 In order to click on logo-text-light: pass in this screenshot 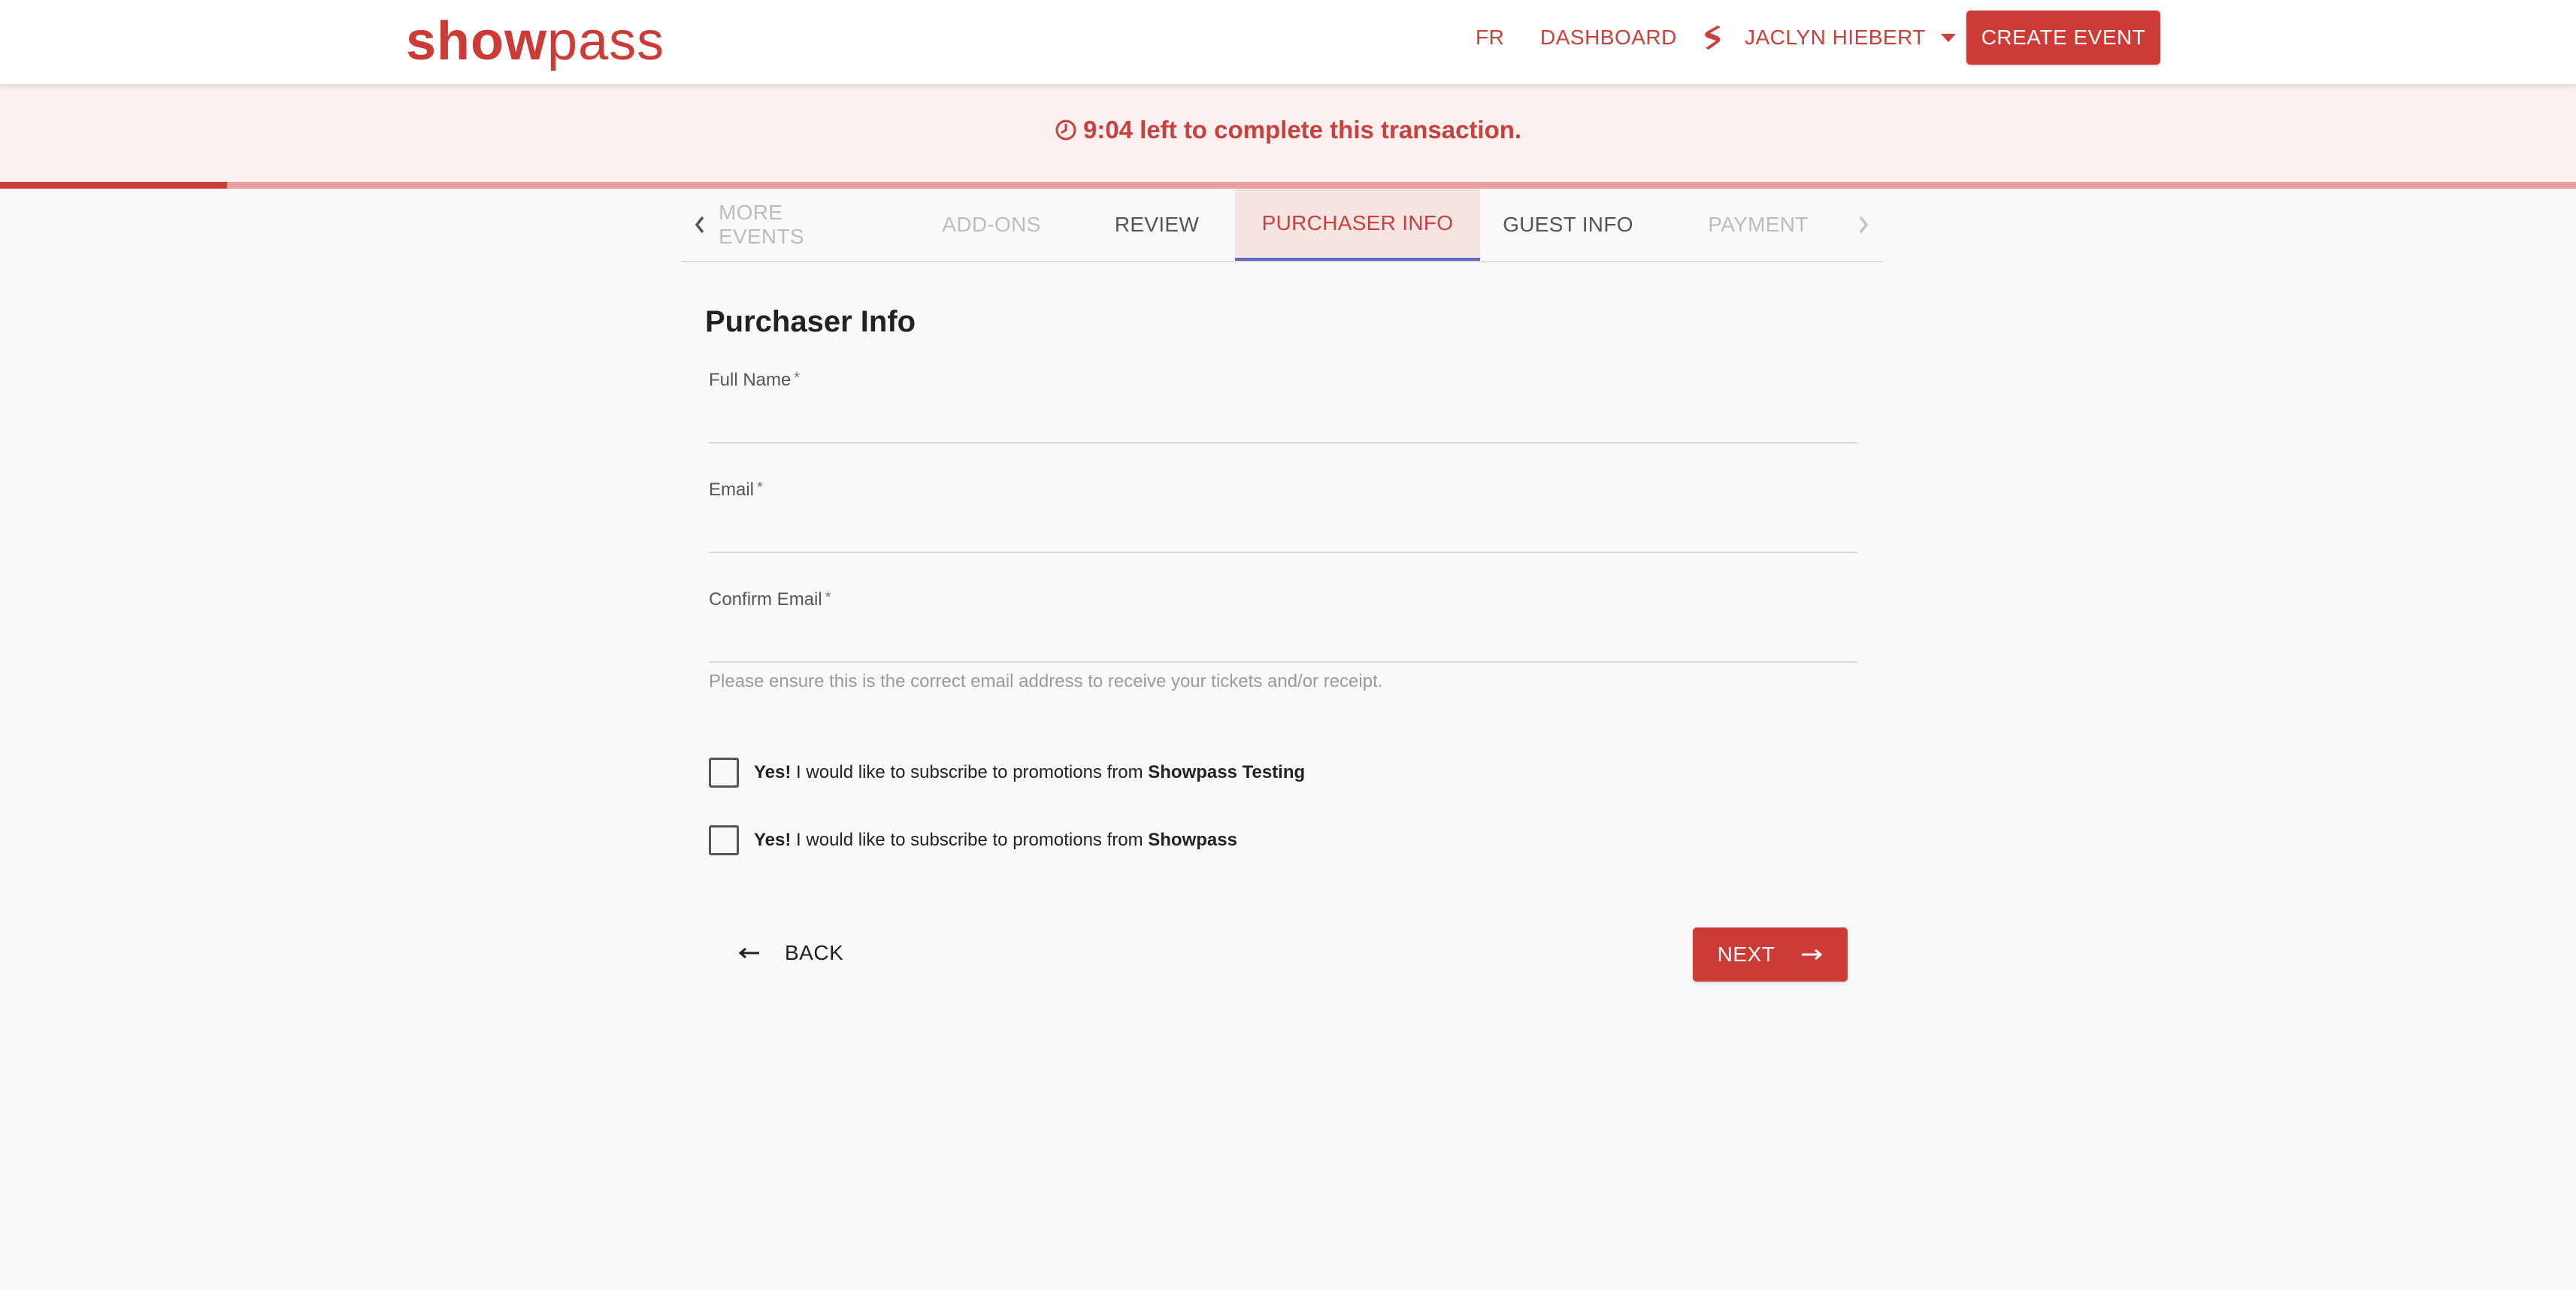, I will do `click(606, 41)`.